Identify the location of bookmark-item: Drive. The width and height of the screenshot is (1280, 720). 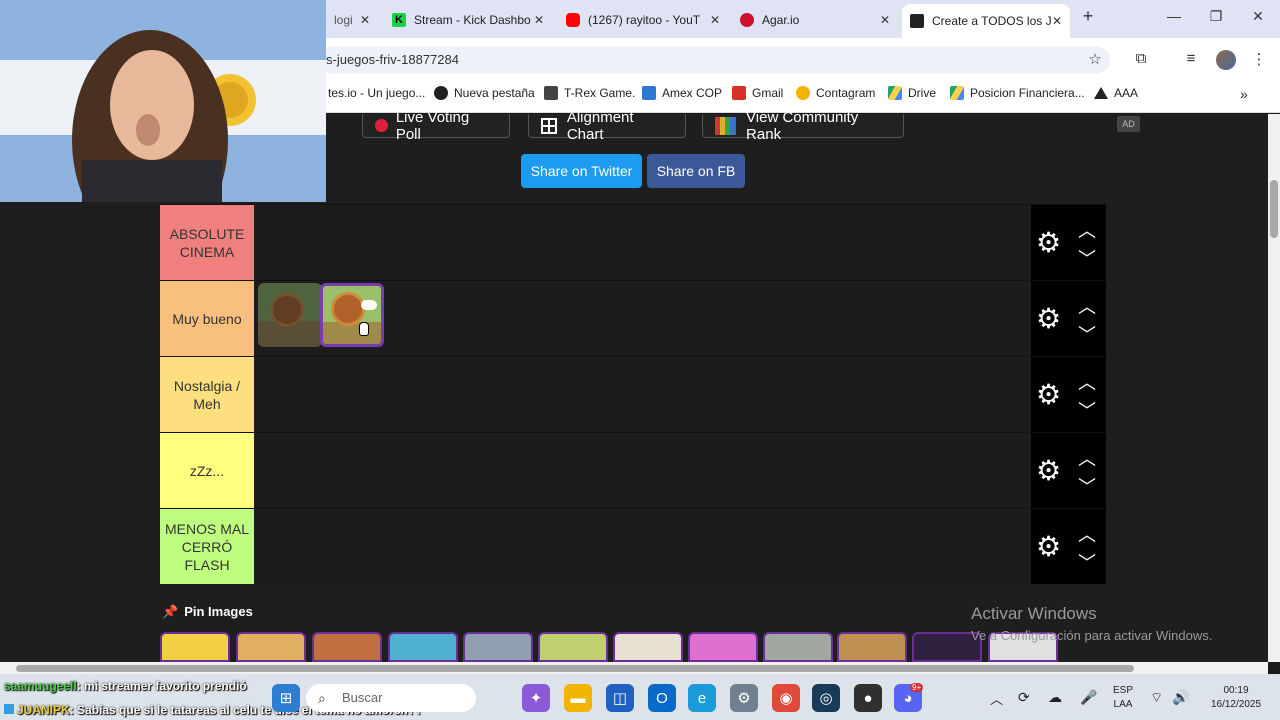
(912, 93).